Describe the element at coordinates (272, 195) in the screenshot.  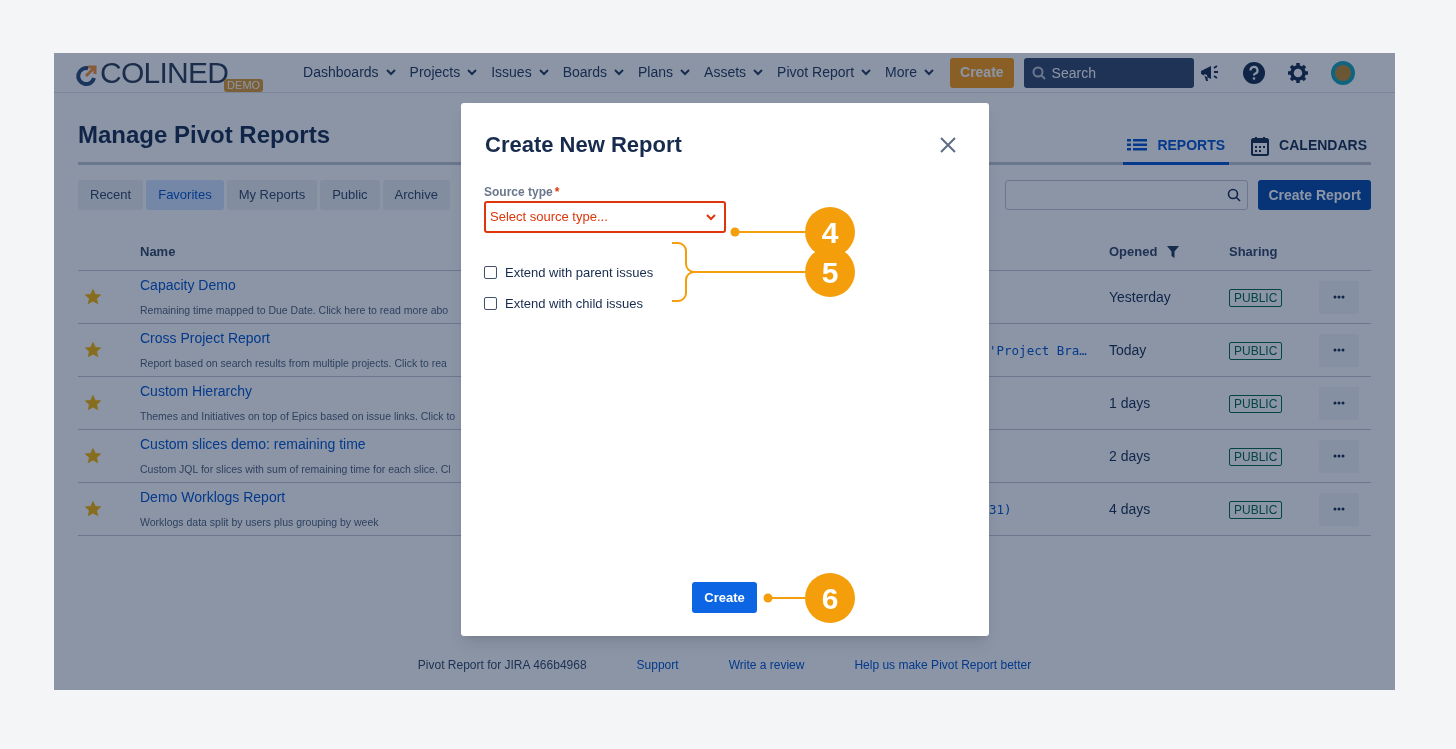
I see `filter-tab: My Reports` at that location.